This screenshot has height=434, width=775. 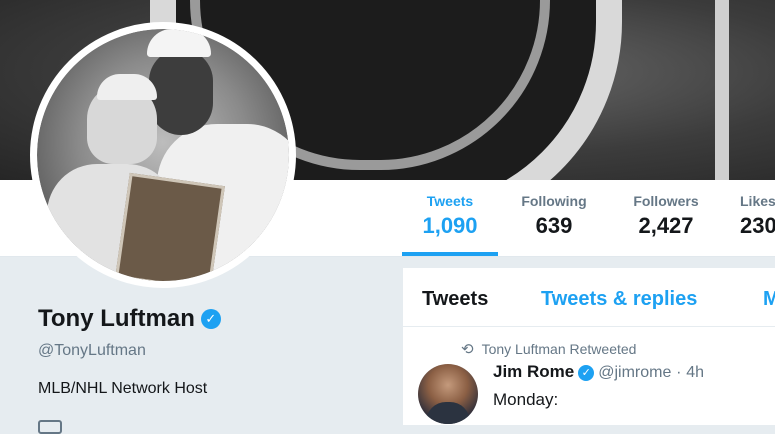 I want to click on tweet-author-handle: @jimrome, so click(x=634, y=372).